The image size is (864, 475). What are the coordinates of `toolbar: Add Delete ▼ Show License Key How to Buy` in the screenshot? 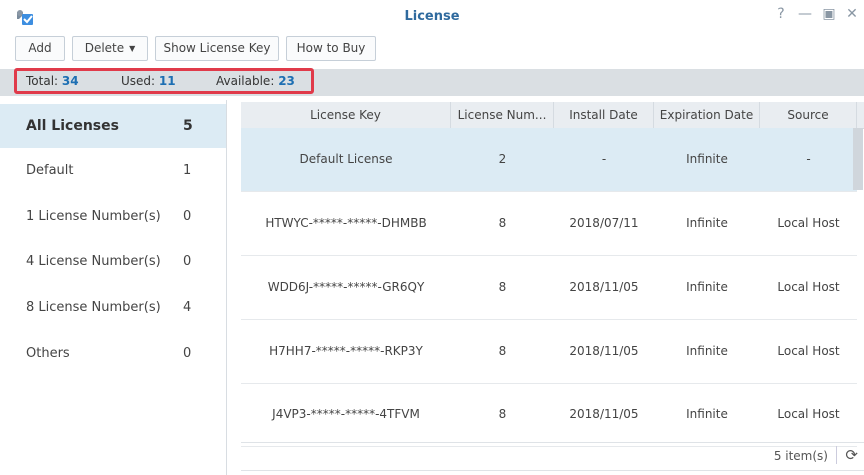 It's located at (432, 50).